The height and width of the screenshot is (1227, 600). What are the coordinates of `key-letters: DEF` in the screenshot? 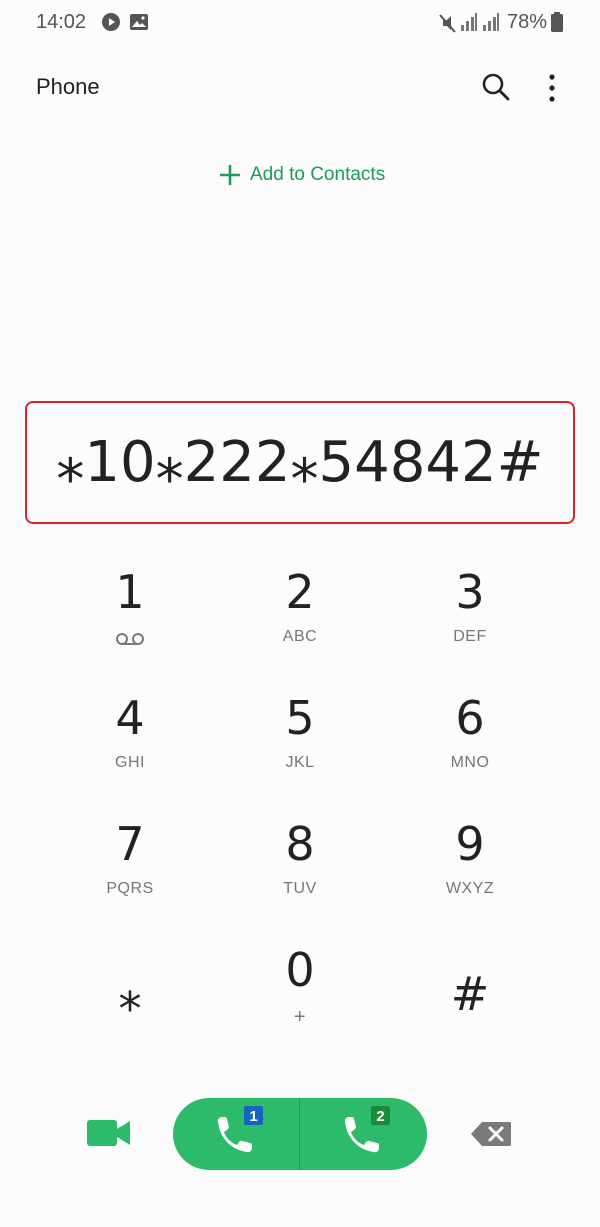 It's located at (470, 636).